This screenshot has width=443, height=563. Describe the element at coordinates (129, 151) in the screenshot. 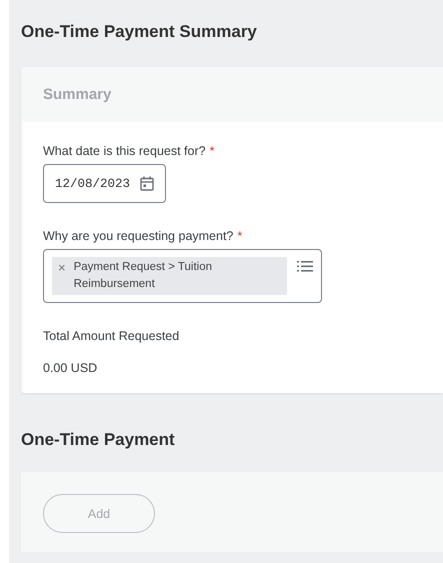

I see `field-label: What date is this request for? *` at that location.